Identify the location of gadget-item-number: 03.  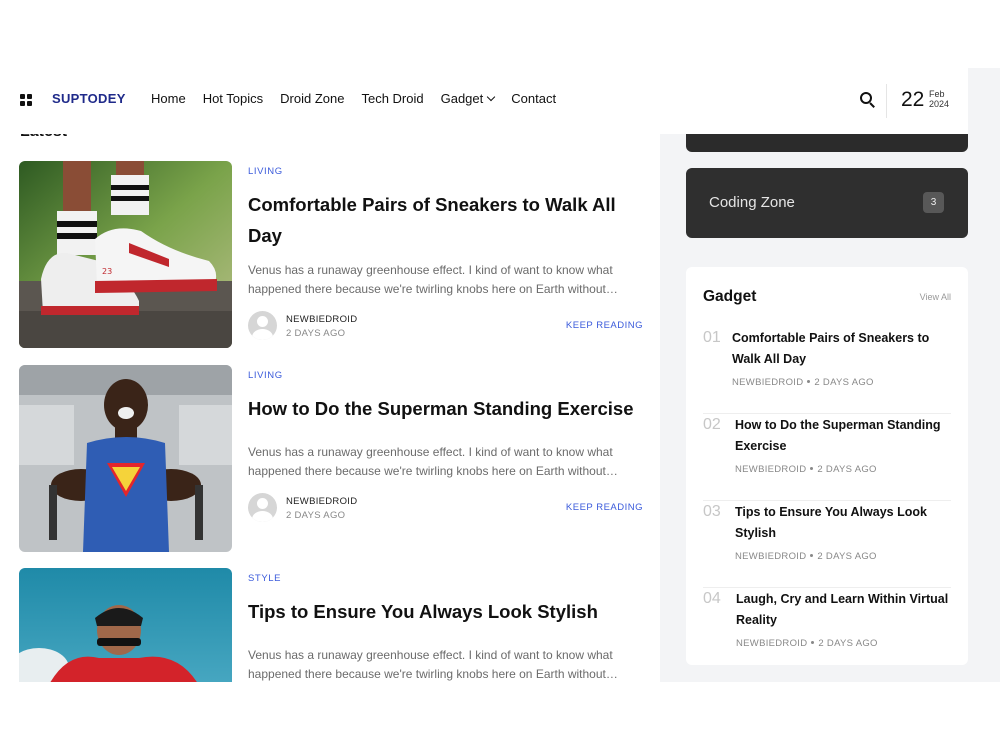
(712, 511).